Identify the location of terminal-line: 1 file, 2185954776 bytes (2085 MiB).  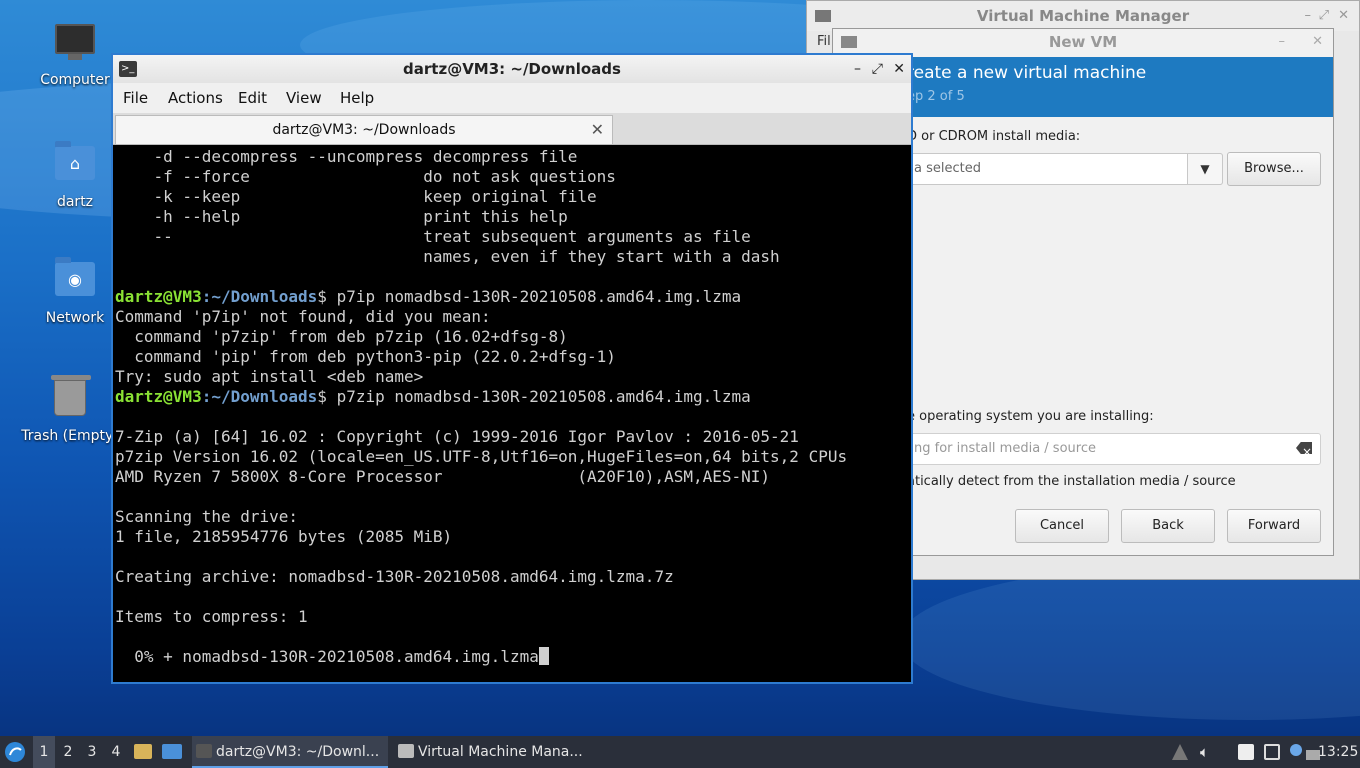
(284, 536).